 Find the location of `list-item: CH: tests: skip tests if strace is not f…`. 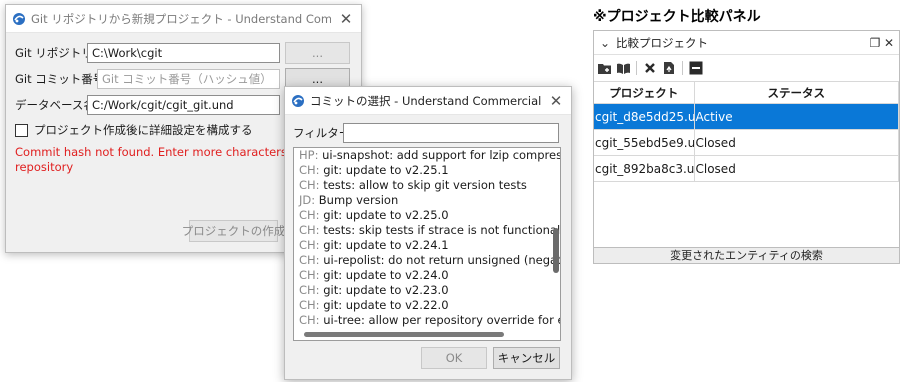

list-item: CH: tests: skip tests if strace is not f… is located at coordinates (427, 230).